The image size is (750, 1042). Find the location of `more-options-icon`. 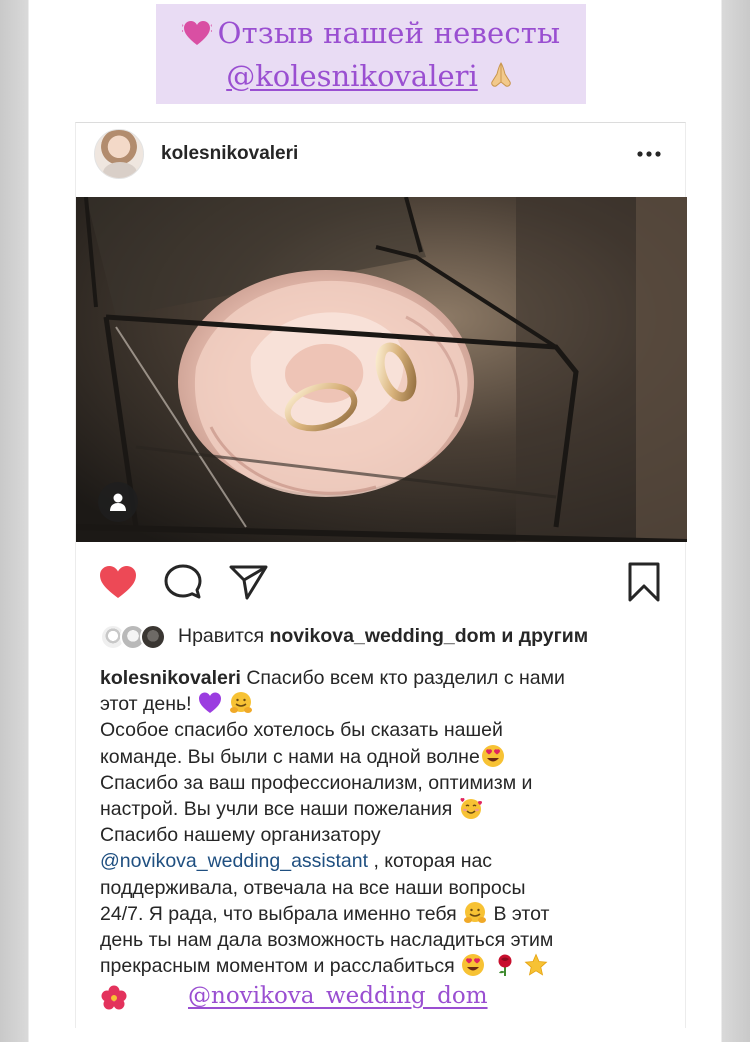

more-options-icon is located at coordinates (649, 154).